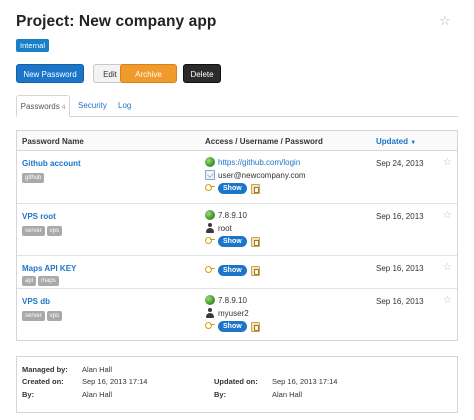 The image size is (474, 420). Describe the element at coordinates (49, 268) in the screenshot. I see `password-name-link: Maps API KEY` at that location.